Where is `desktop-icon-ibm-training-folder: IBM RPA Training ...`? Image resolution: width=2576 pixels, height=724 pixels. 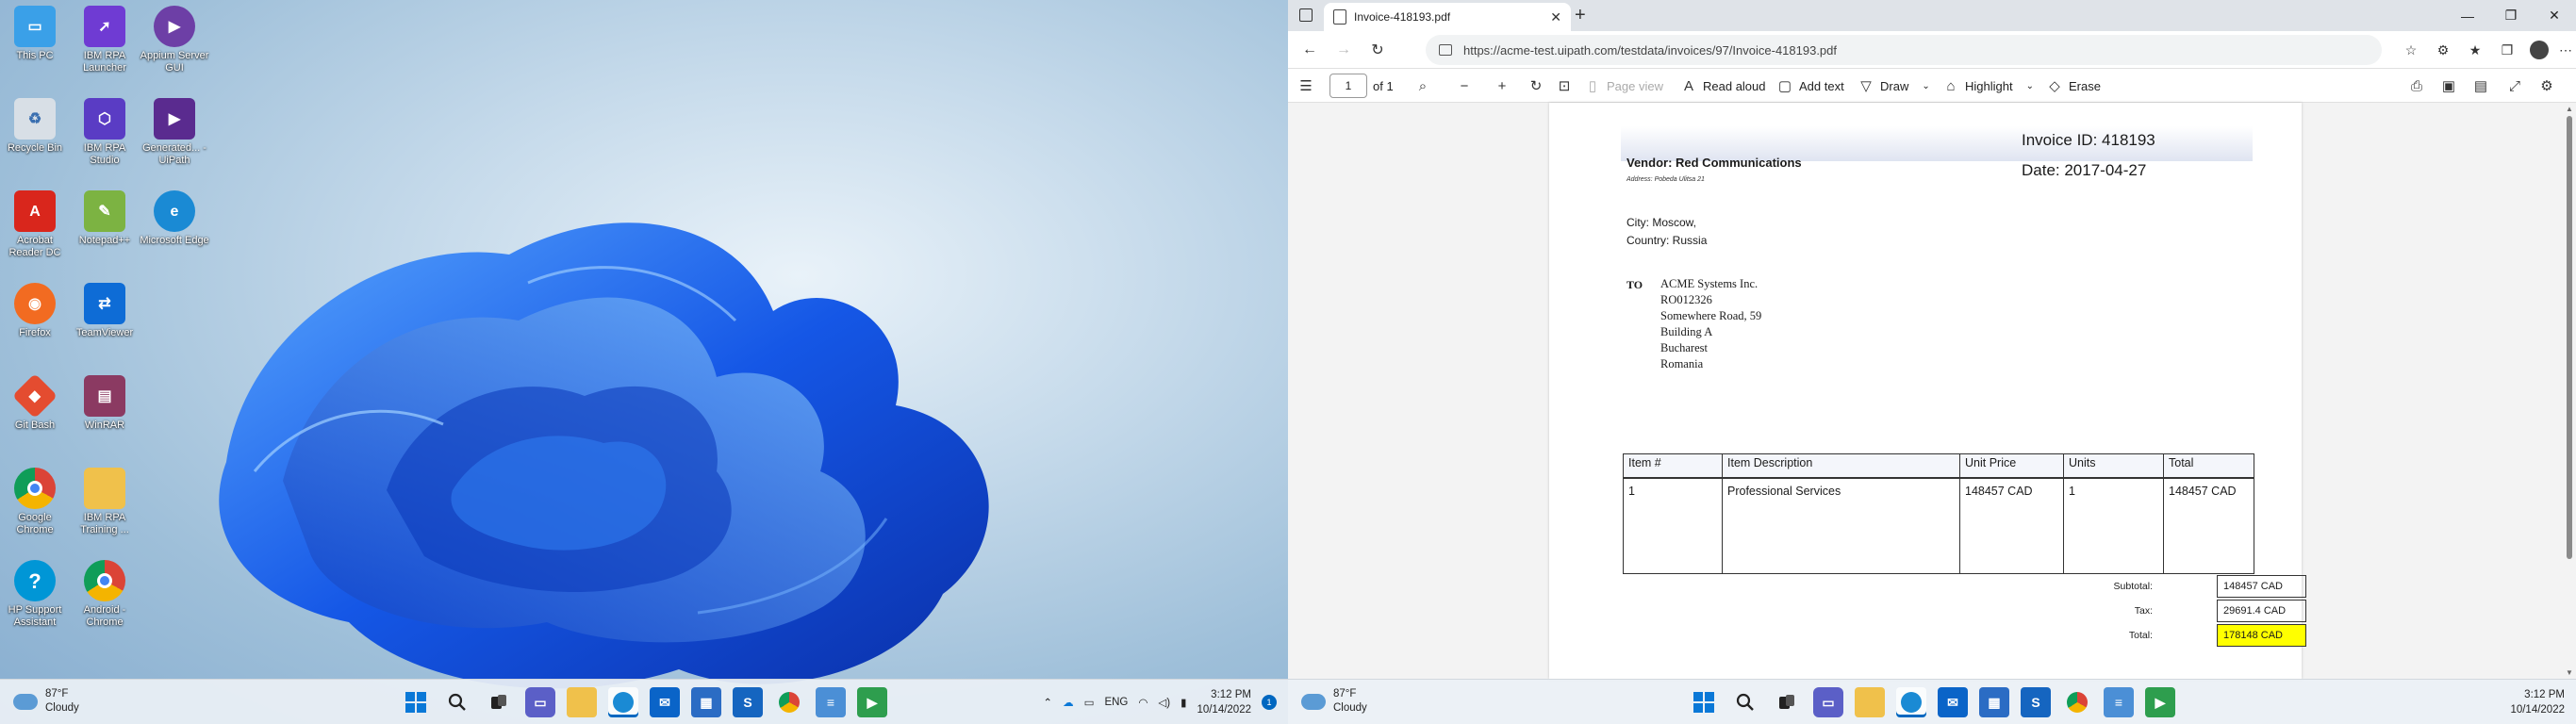
desktop-icon-ibm-training-folder: IBM RPA Training ... is located at coordinates (105, 499).